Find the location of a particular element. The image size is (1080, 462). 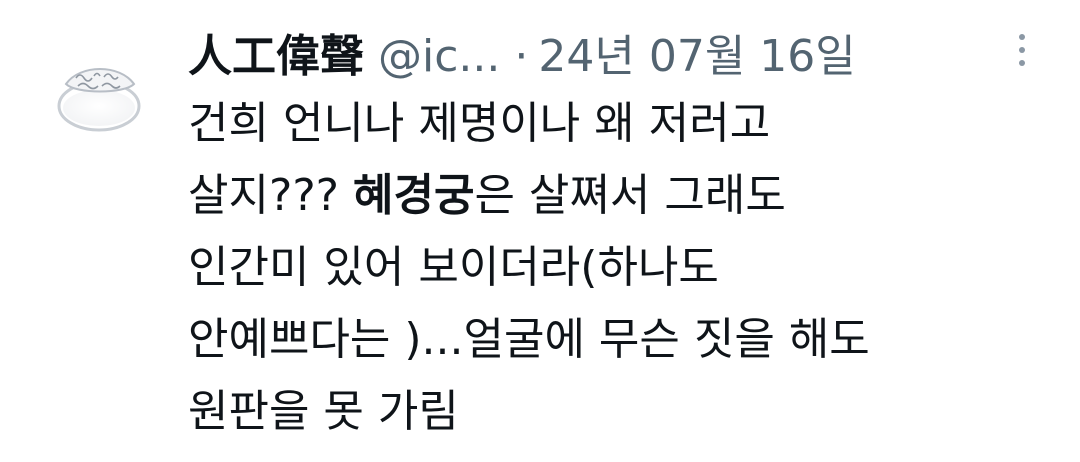

avatar is located at coordinates (99, 95).